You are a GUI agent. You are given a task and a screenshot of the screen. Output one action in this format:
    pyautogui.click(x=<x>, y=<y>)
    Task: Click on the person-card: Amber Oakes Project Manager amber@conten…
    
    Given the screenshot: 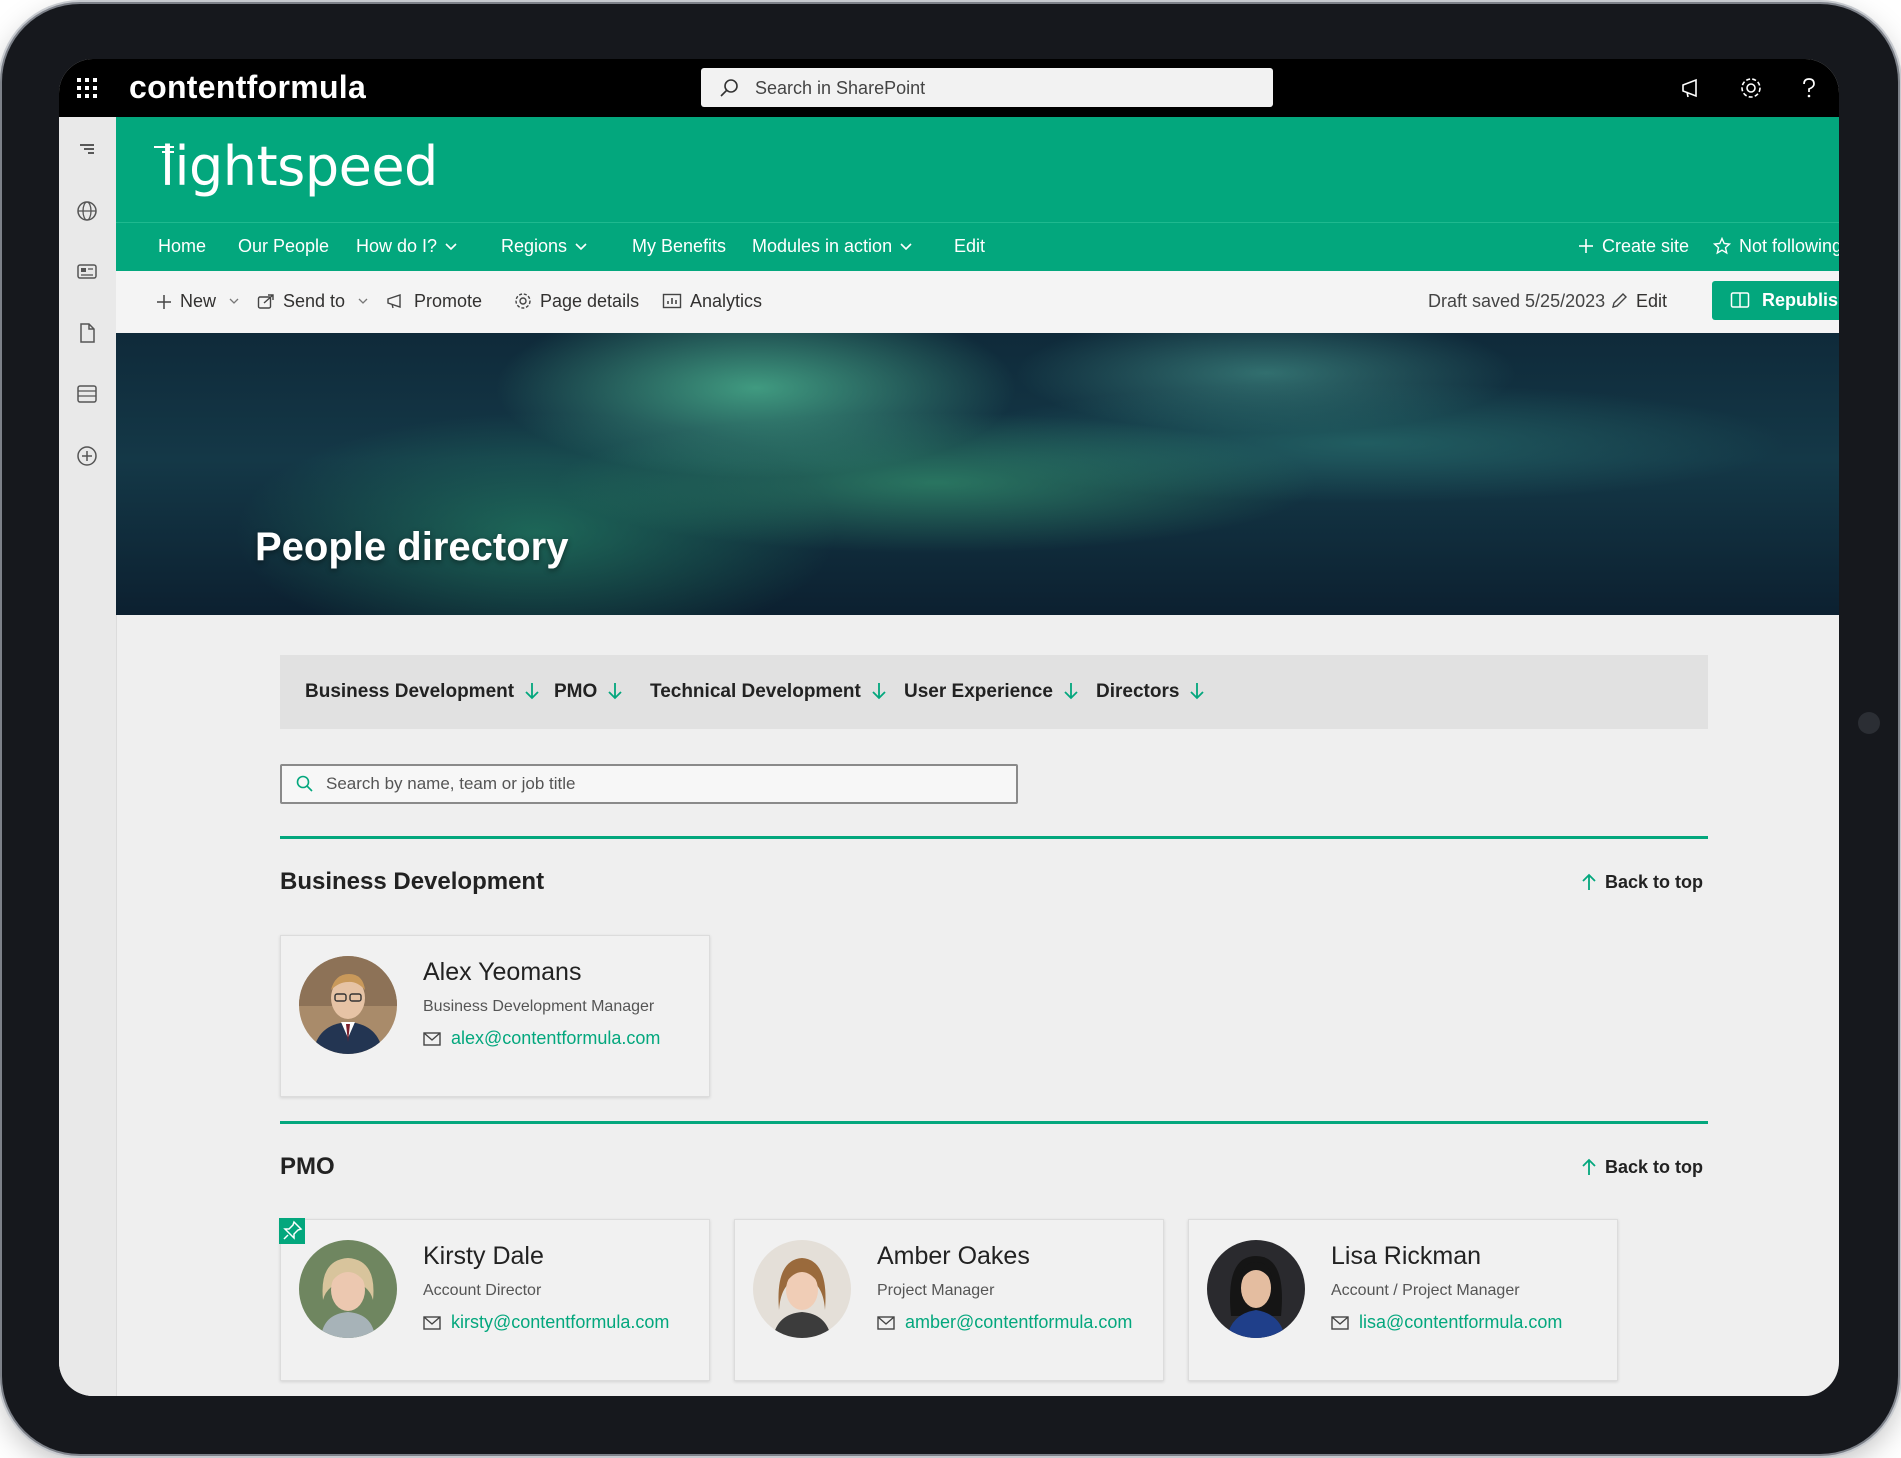 What is the action you would take?
    pyautogui.click(x=949, y=1300)
    